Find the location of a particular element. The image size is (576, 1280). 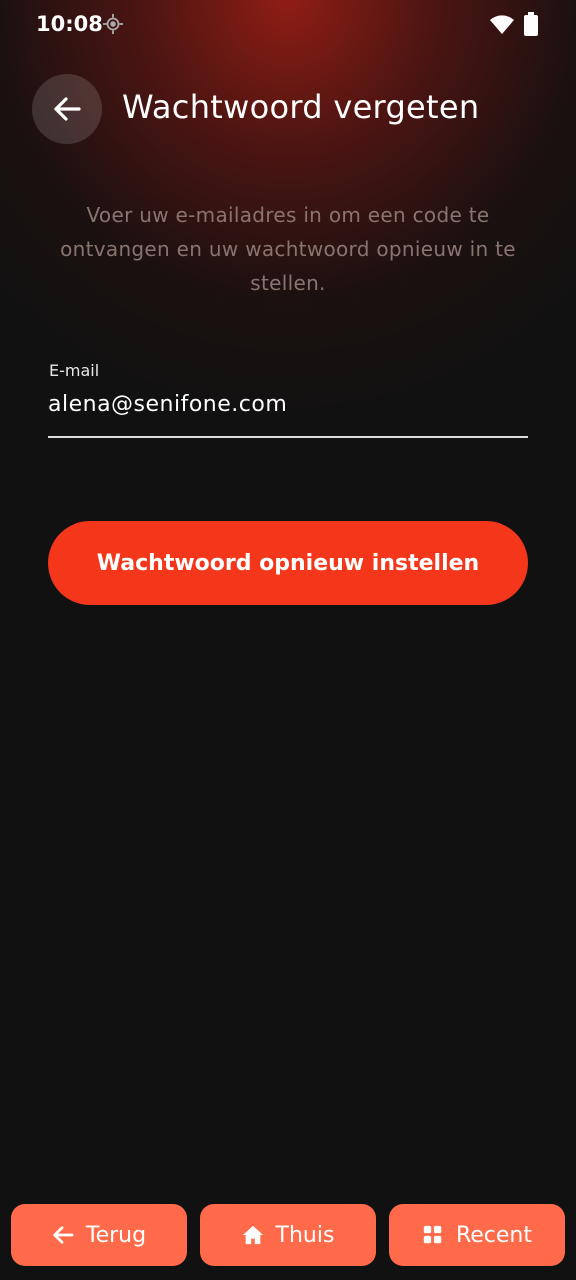

status-bar: 10:08 is located at coordinates (288, 25).